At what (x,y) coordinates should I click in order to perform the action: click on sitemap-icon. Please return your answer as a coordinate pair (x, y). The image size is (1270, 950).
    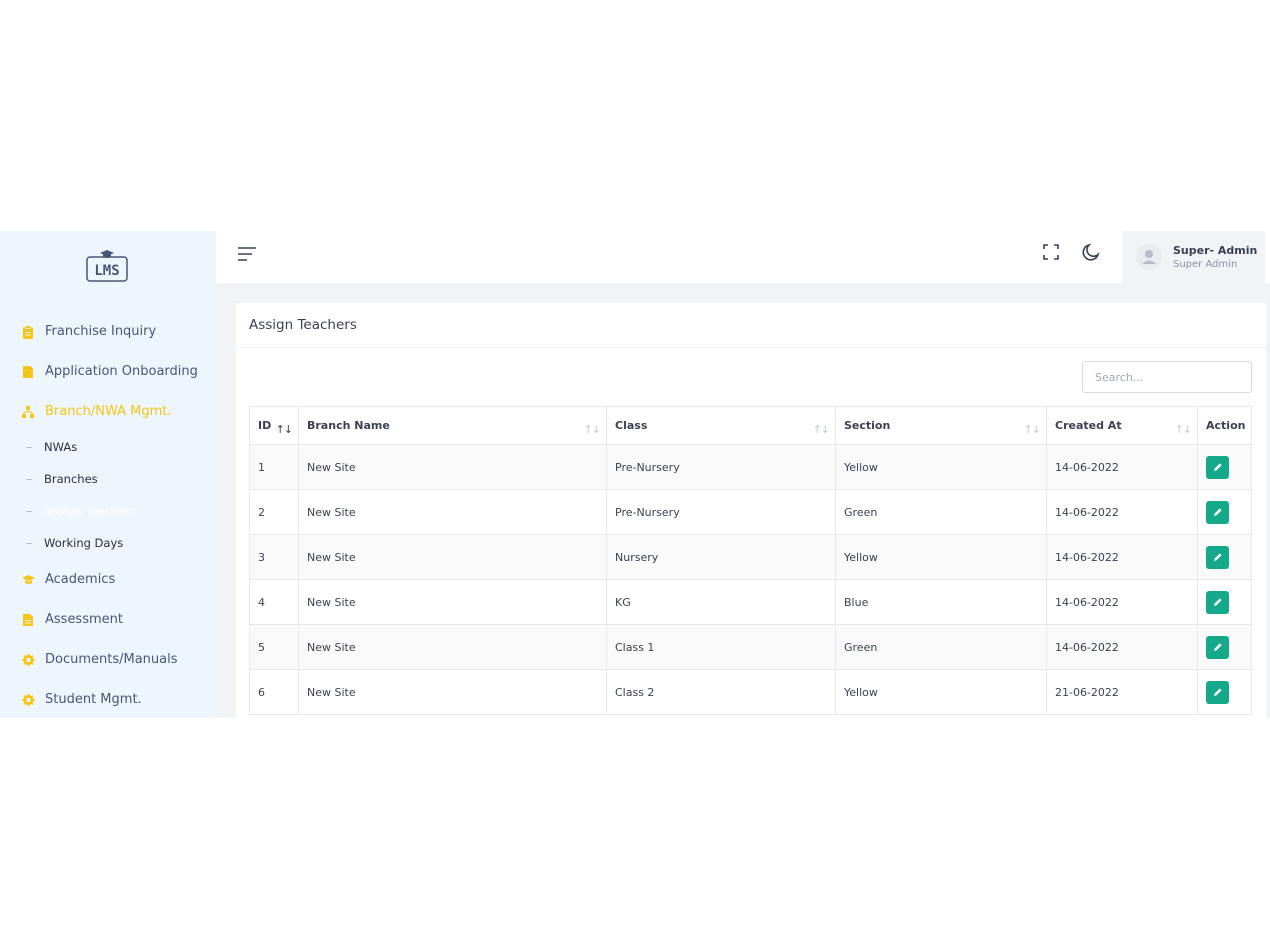
    Looking at the image, I should click on (28, 411).